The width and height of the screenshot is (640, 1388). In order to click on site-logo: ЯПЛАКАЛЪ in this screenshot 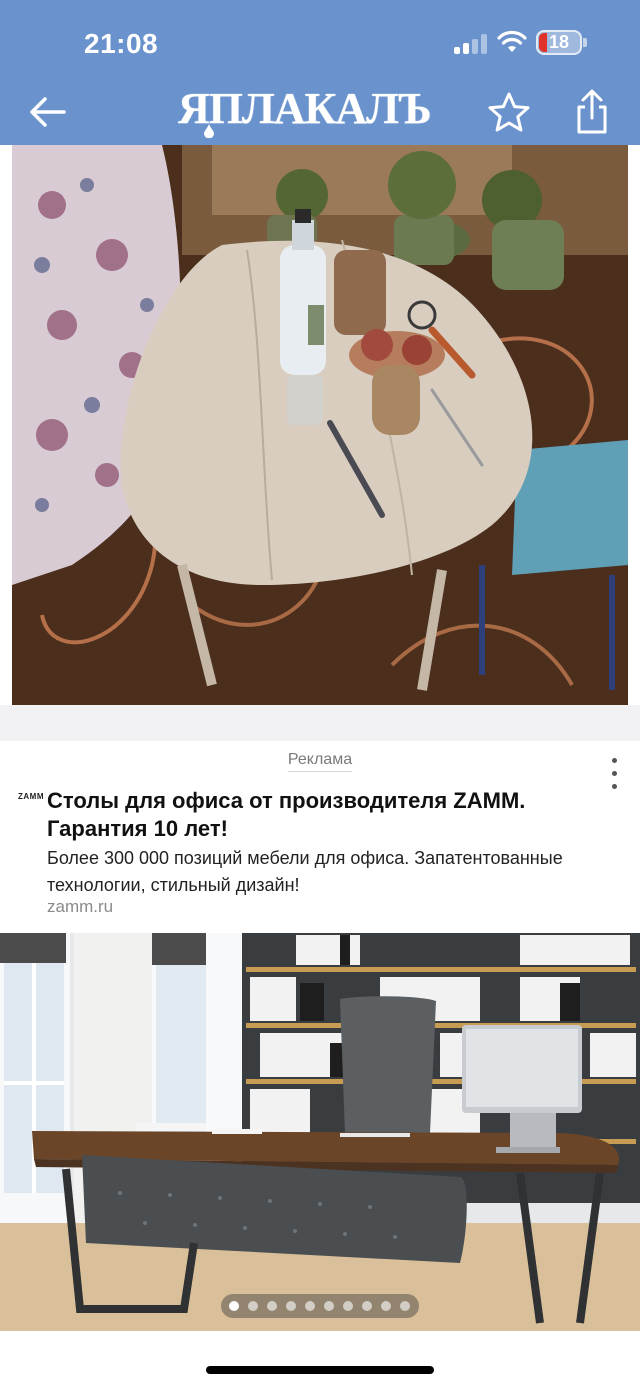, I will do `click(305, 109)`.